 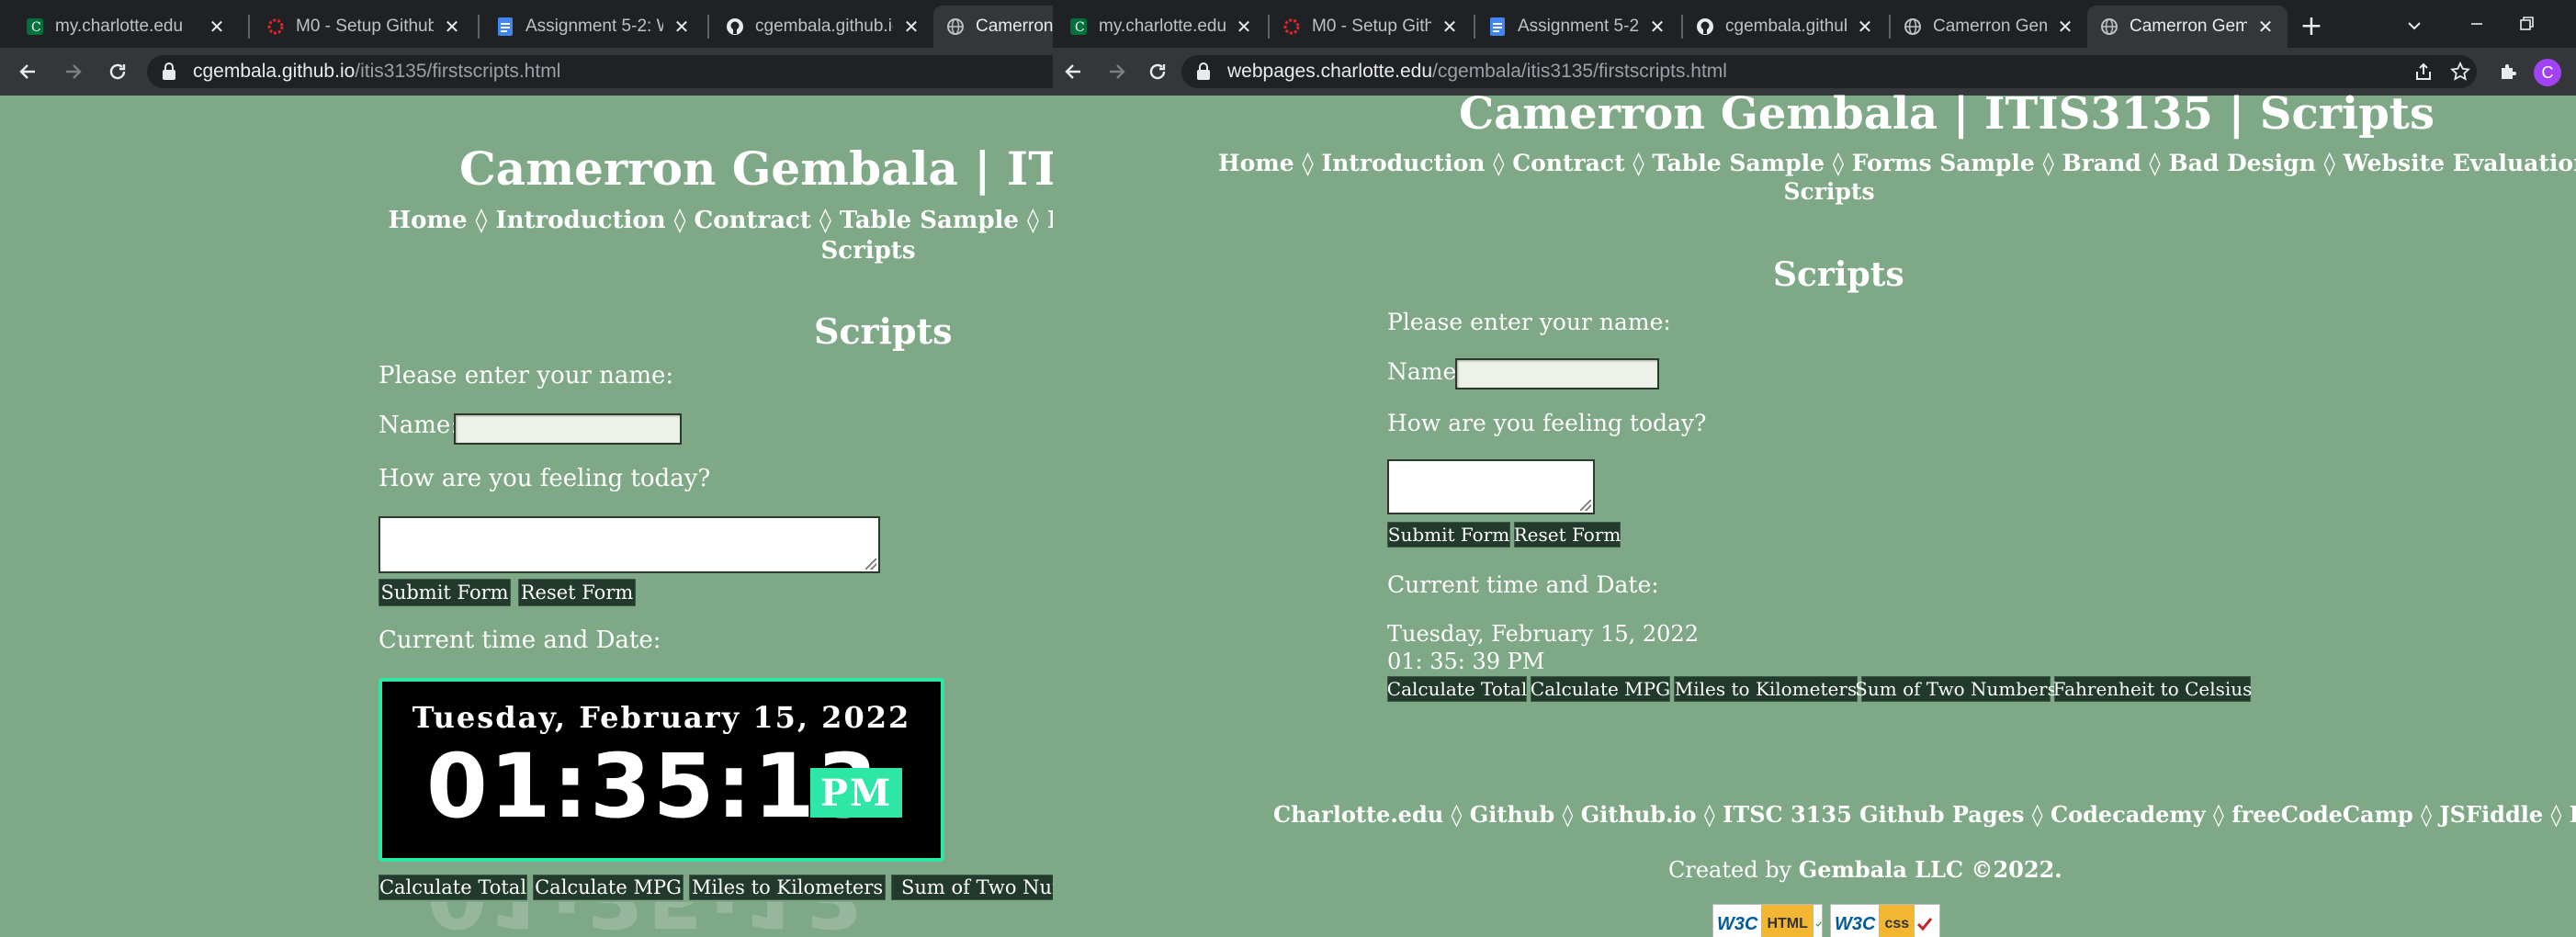 I want to click on clock-reflection: 01:35:13, so click(x=661, y=919).